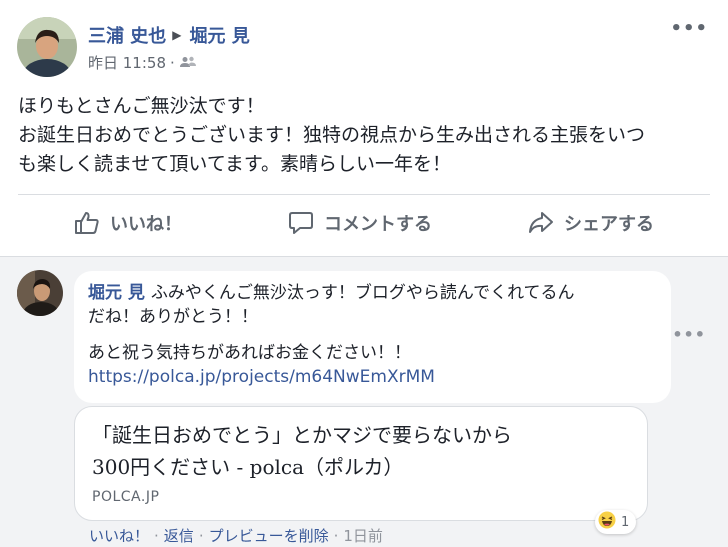 Image resolution: width=728 pixels, height=547 pixels. I want to click on like-label: いいね！, so click(146, 224).